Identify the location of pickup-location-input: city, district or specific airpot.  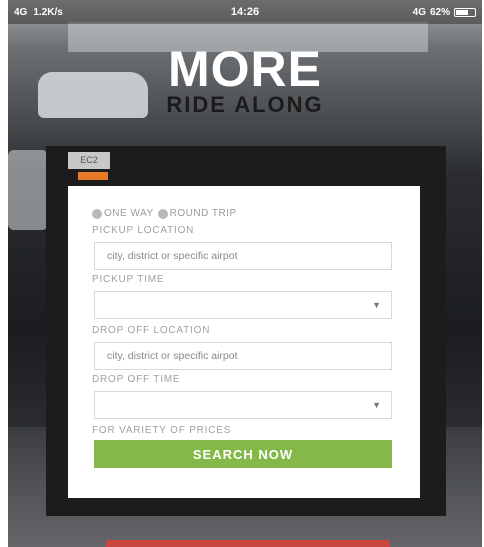
(243, 256).